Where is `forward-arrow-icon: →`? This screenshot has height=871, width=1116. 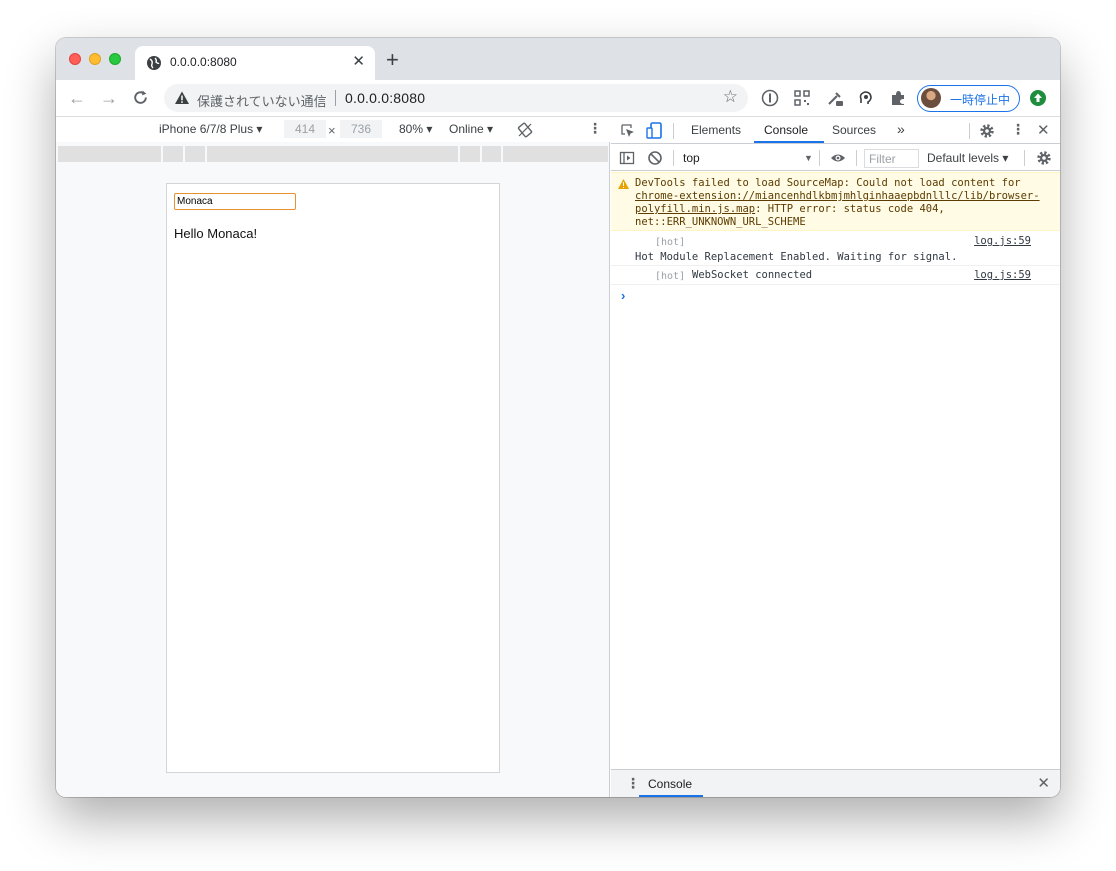 forward-arrow-icon: → is located at coordinates (109, 98).